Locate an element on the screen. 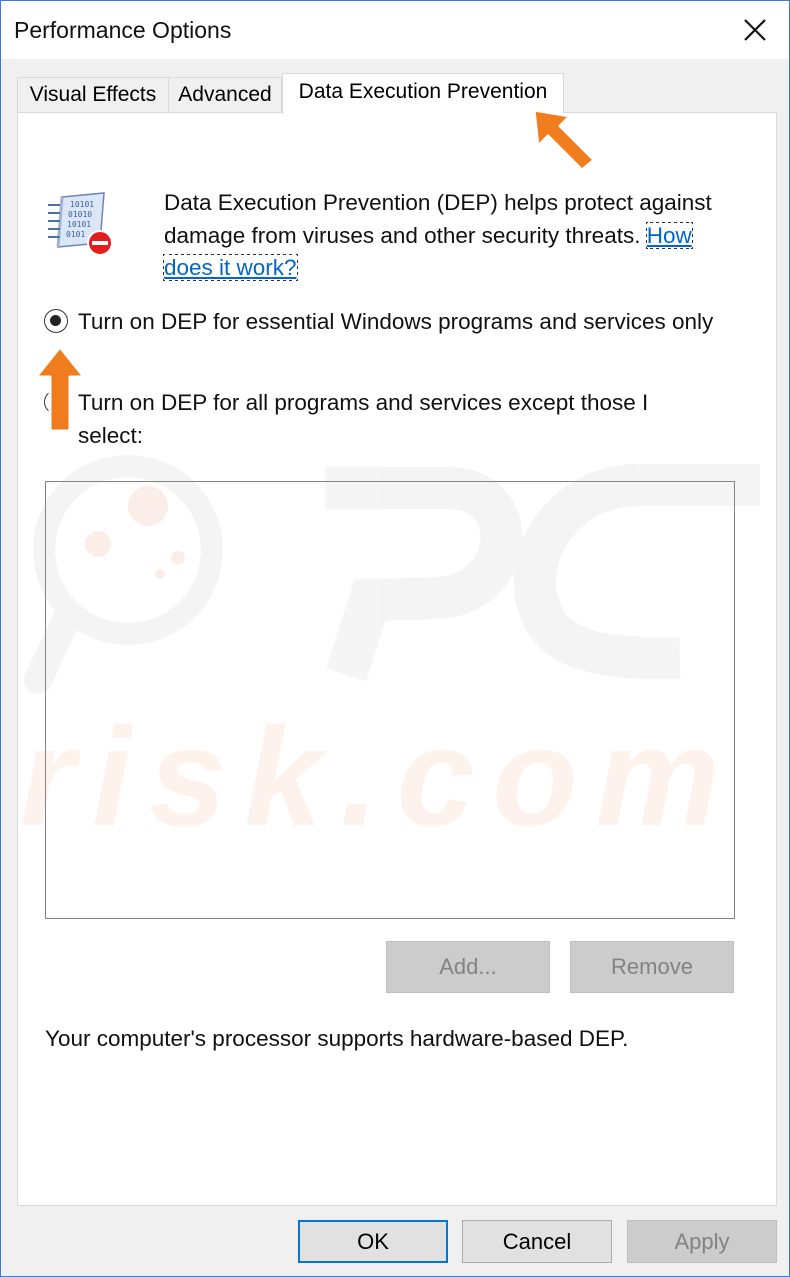  cancel-button: Cancel is located at coordinates (537, 1241).